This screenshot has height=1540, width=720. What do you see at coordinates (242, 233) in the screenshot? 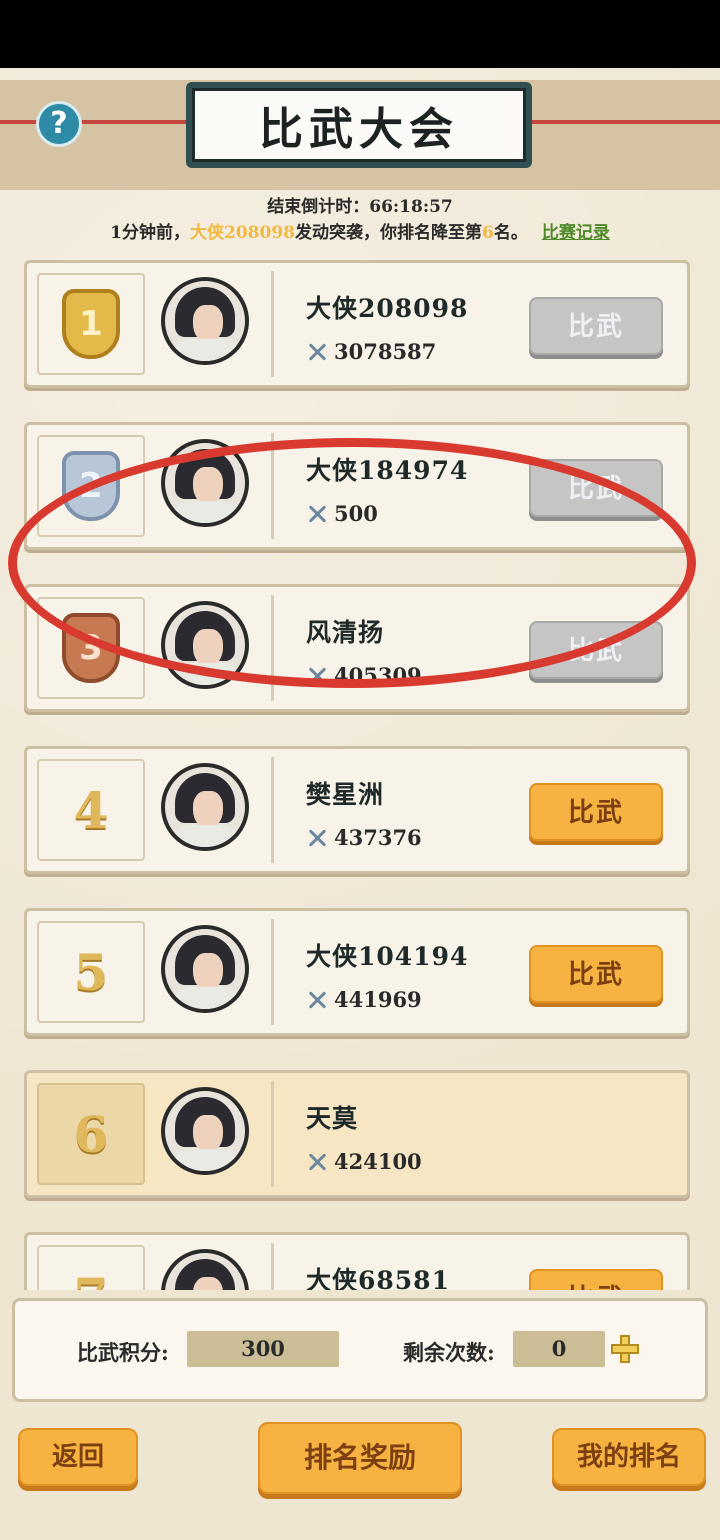
I see `notice-attacker: 大侠208098` at bounding box center [242, 233].